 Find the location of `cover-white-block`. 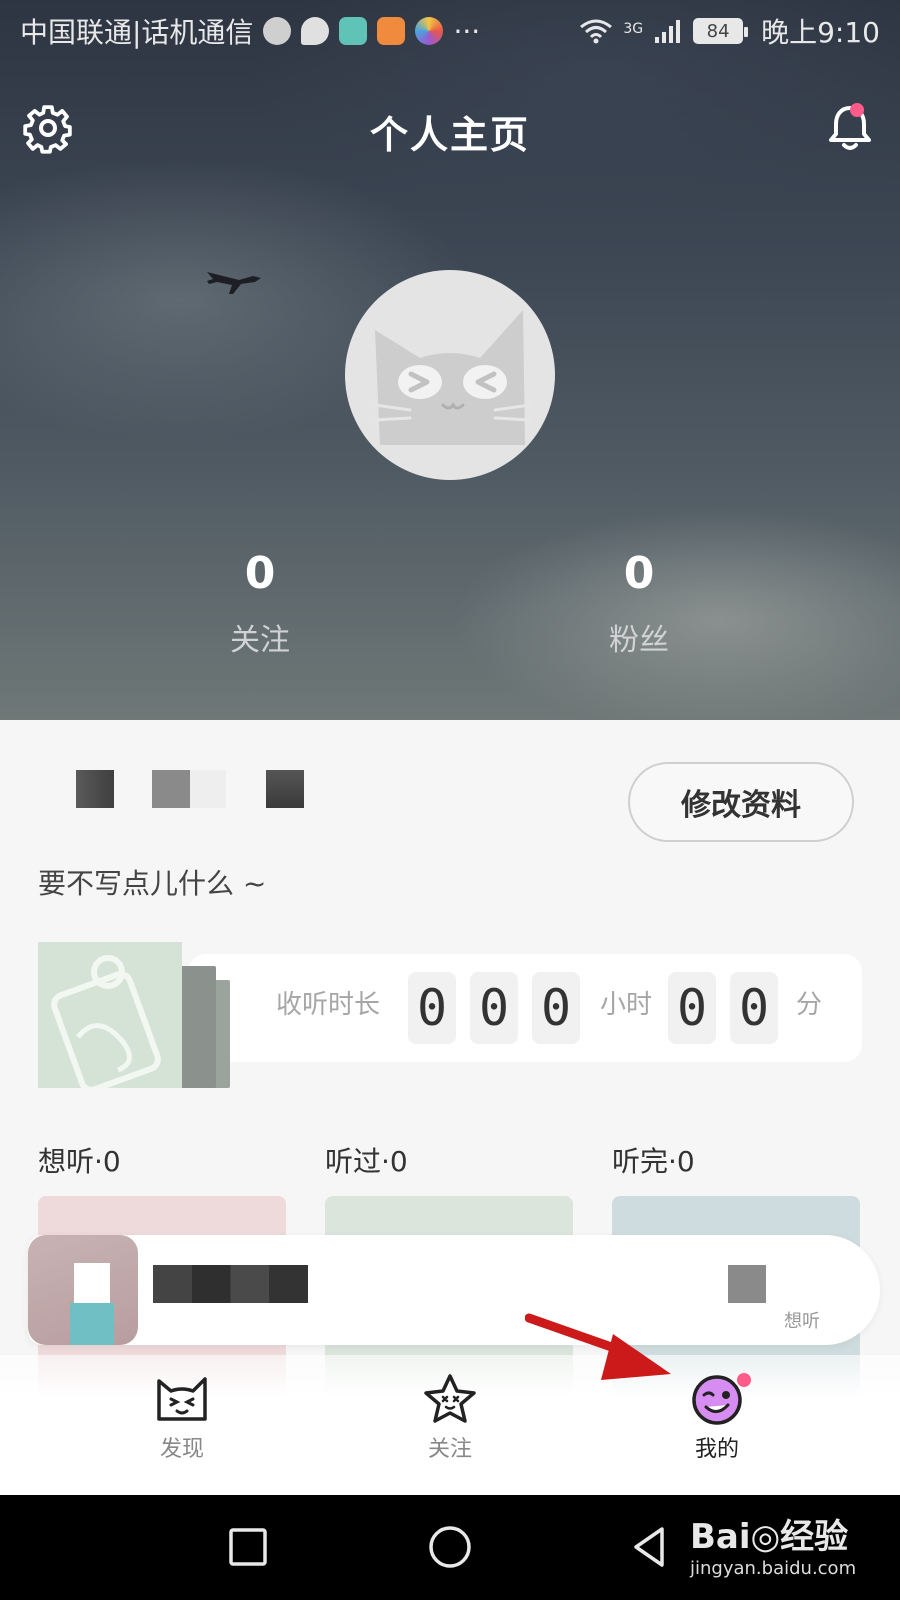

cover-white-block is located at coordinates (92, 1283).